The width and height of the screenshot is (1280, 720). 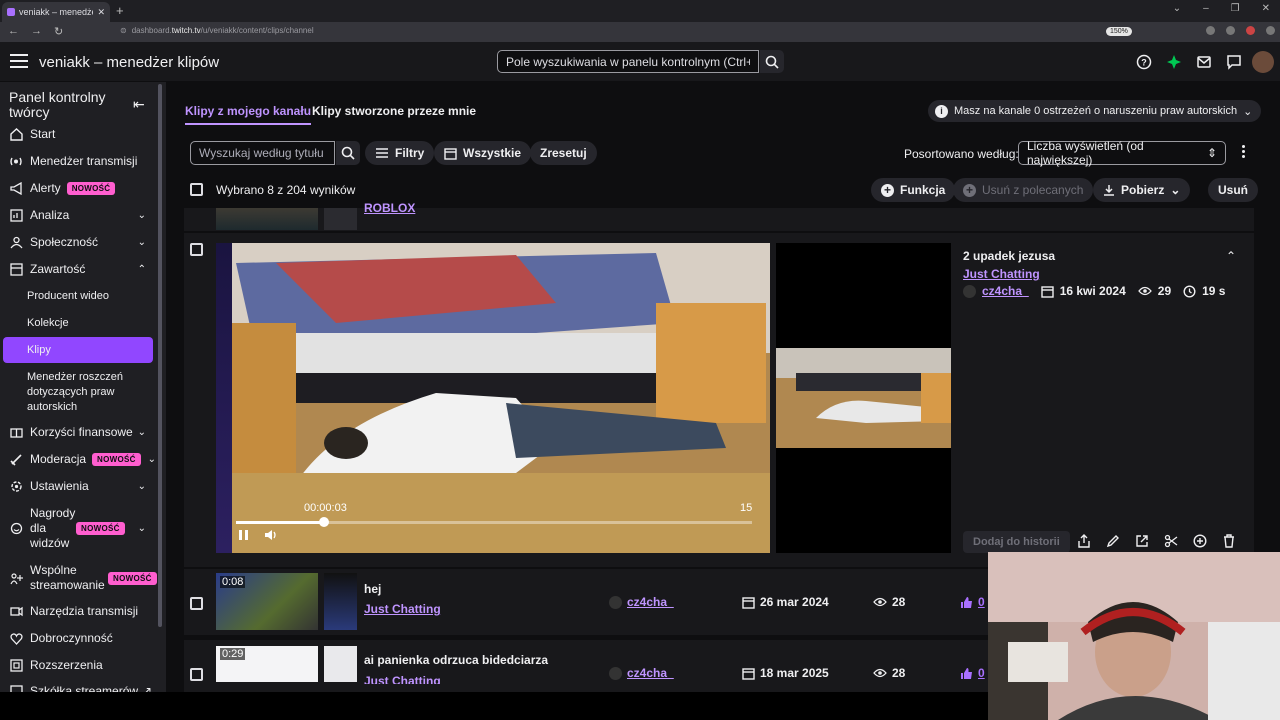 I want to click on sidebar-scrollbar, so click(x=160, y=355).